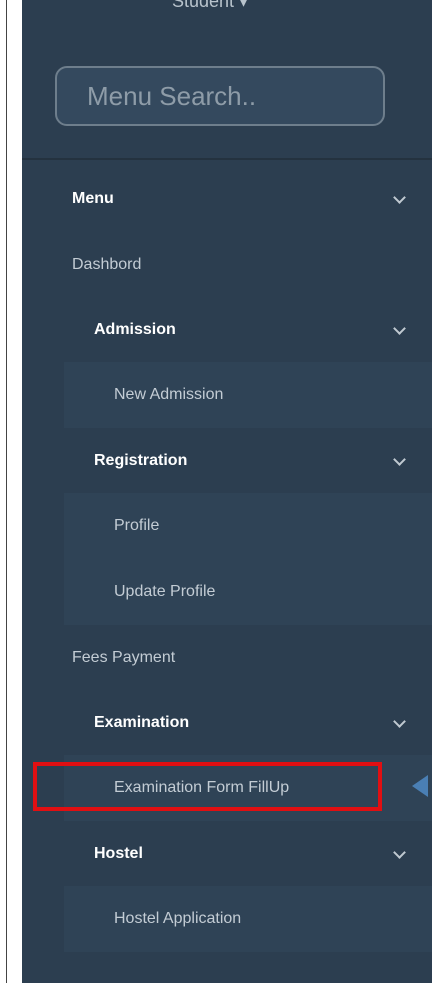 The width and height of the screenshot is (434, 983). What do you see at coordinates (93, 198) in the screenshot?
I see `menu-header-label: Menu` at bounding box center [93, 198].